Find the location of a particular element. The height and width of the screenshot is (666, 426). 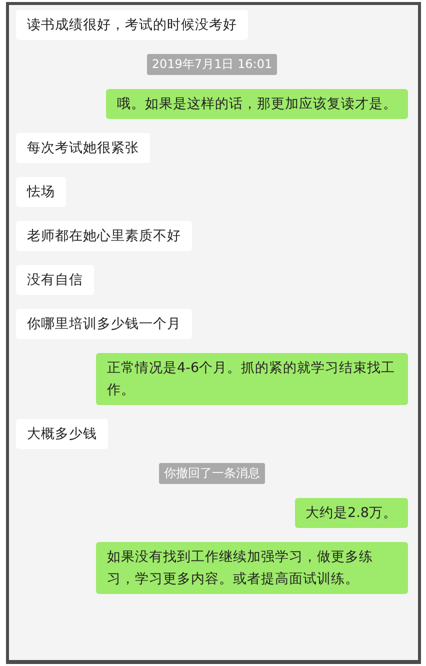

system-notice: 你撤回了一条消息 is located at coordinates (212, 473).